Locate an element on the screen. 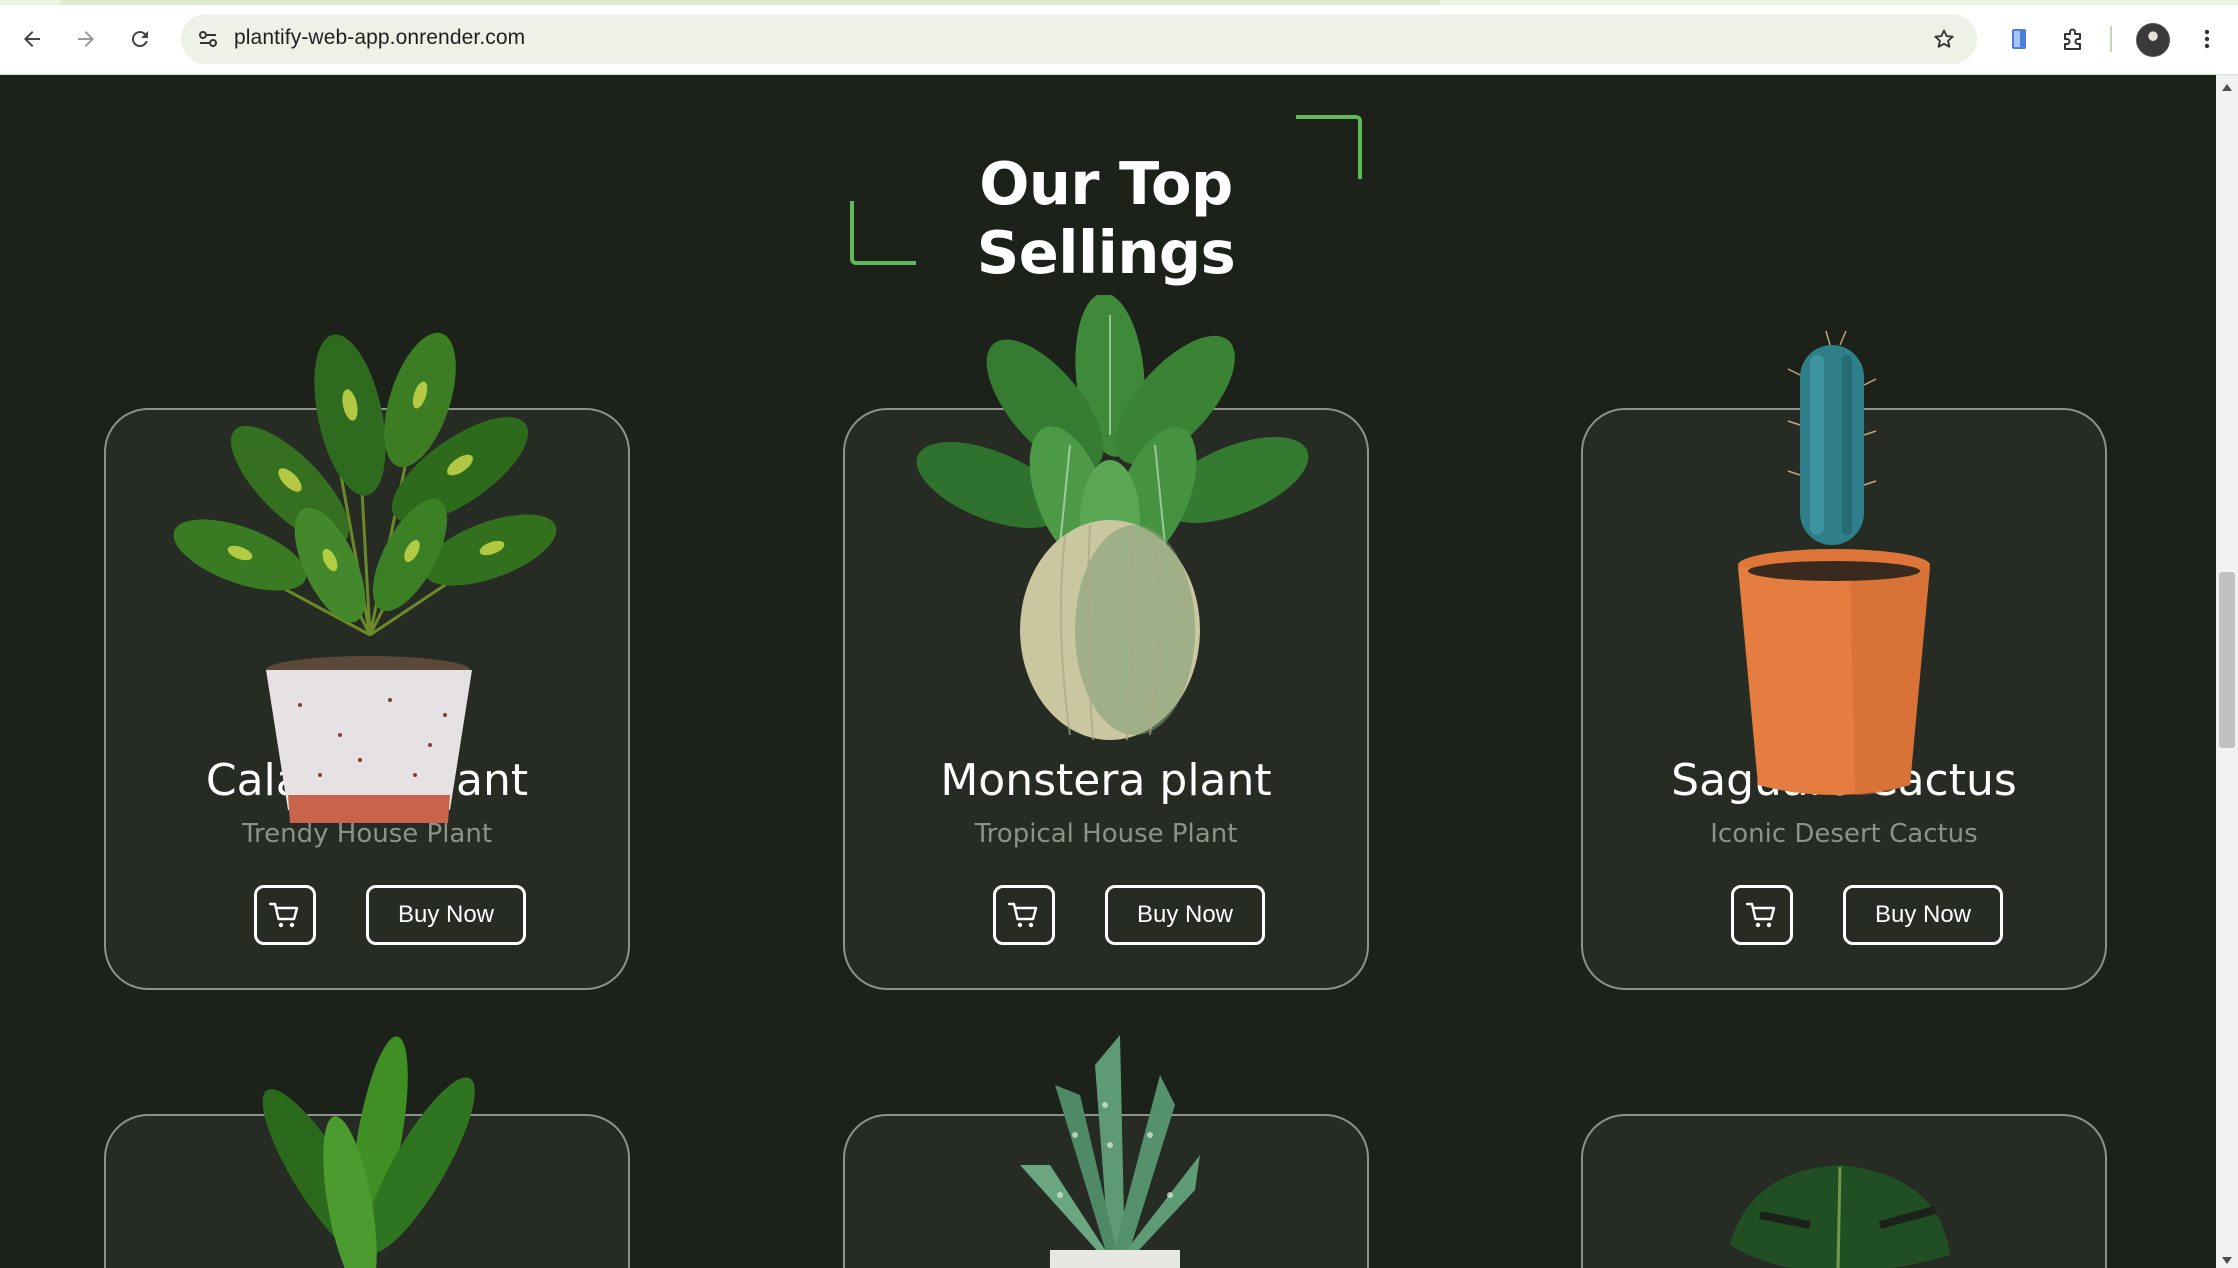 Image resolution: width=2238 pixels, height=1268 pixels. back-button is located at coordinates (32, 39).